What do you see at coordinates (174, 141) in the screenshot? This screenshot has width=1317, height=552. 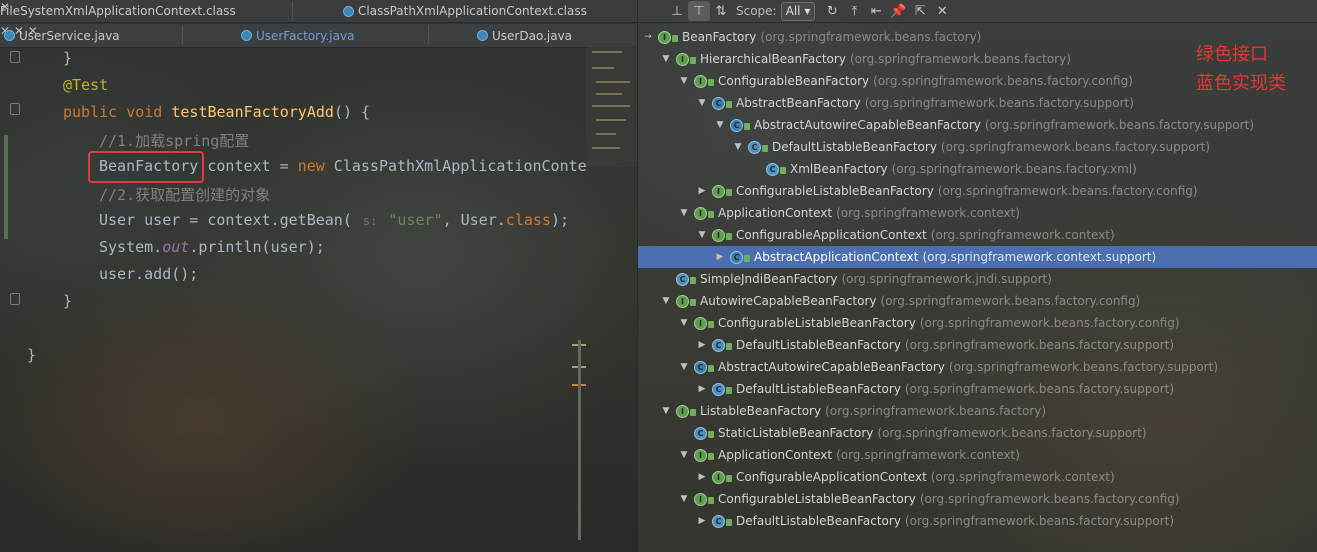 I see `code-line-4: //1.加载spring配置` at bounding box center [174, 141].